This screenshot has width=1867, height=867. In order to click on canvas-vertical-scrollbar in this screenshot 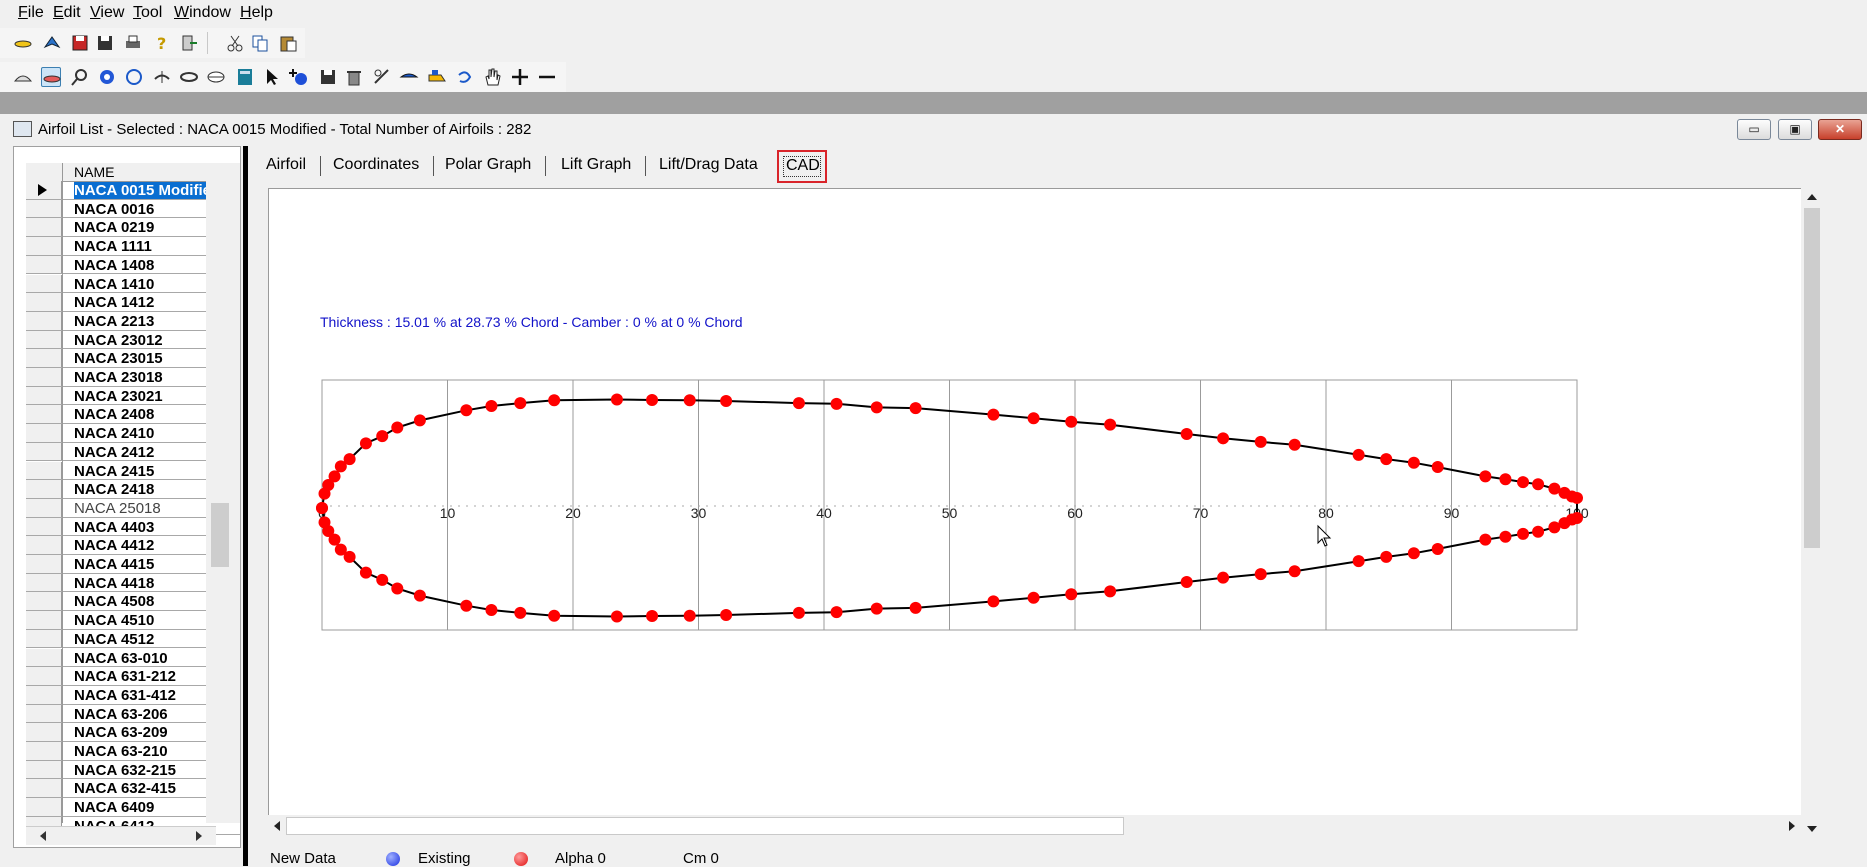, I will do `click(1812, 513)`.